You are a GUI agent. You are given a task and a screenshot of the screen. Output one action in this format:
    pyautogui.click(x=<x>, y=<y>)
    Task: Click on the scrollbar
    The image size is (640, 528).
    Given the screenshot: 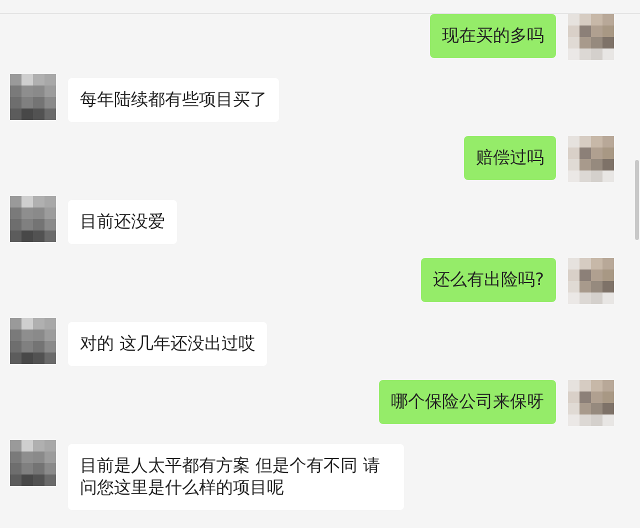 What is the action you would take?
    pyautogui.click(x=637, y=200)
    